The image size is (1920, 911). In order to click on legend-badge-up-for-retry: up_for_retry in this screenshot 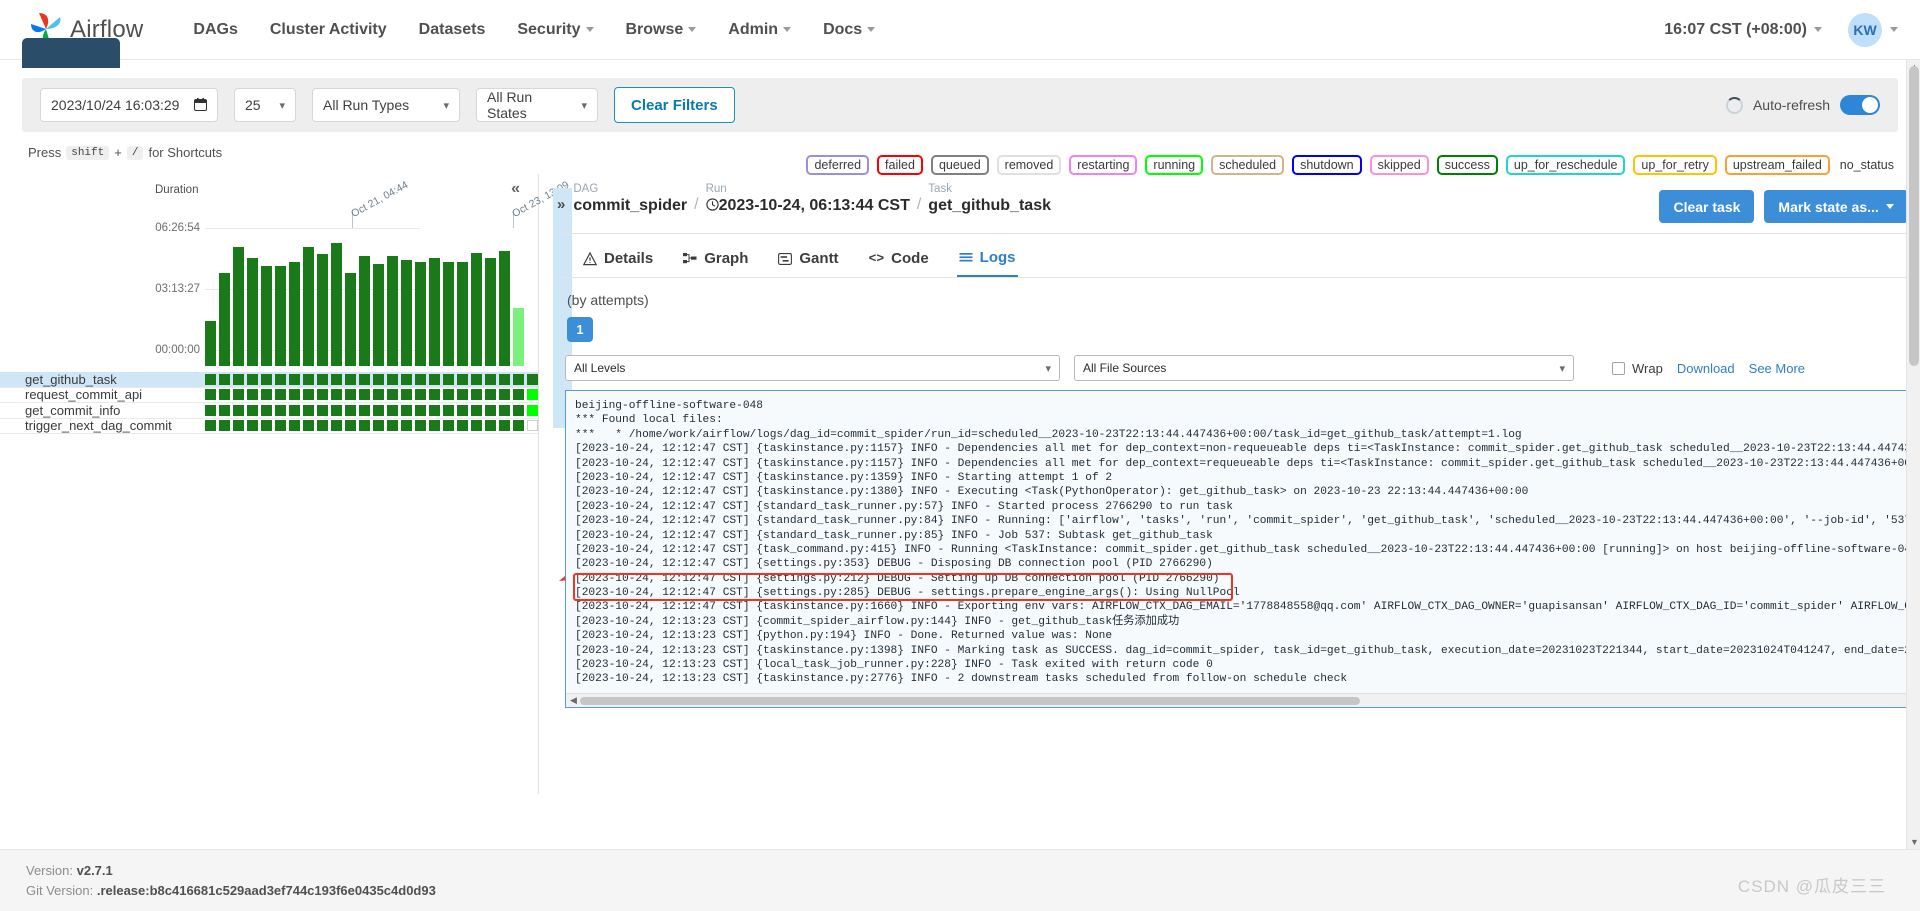, I will do `click(1675, 165)`.